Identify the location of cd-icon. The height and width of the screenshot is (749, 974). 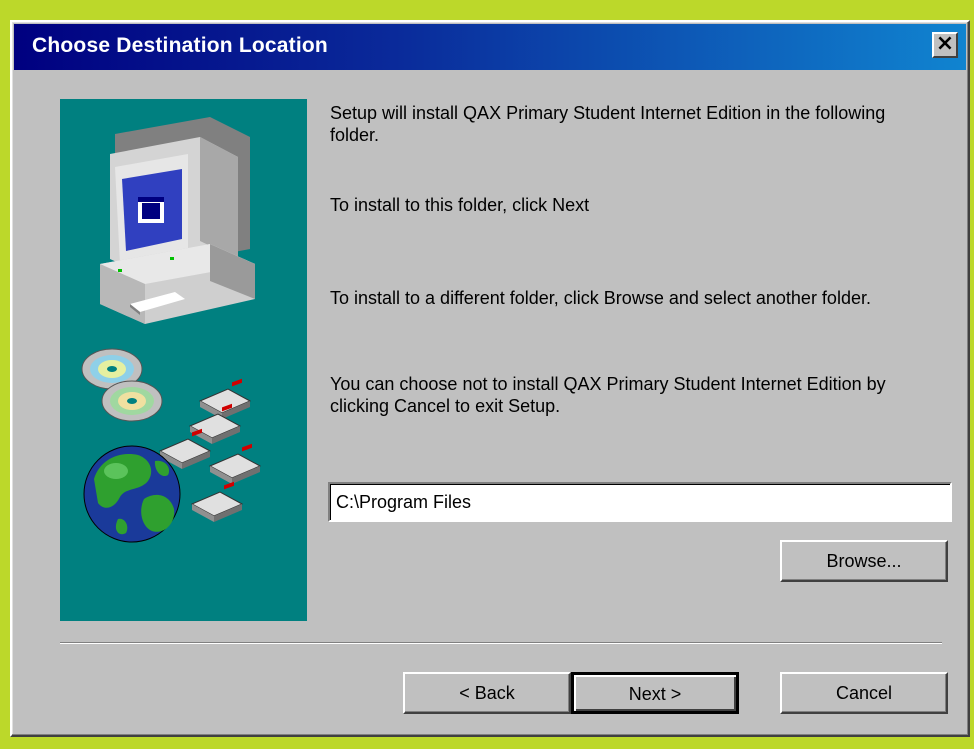
(122, 385).